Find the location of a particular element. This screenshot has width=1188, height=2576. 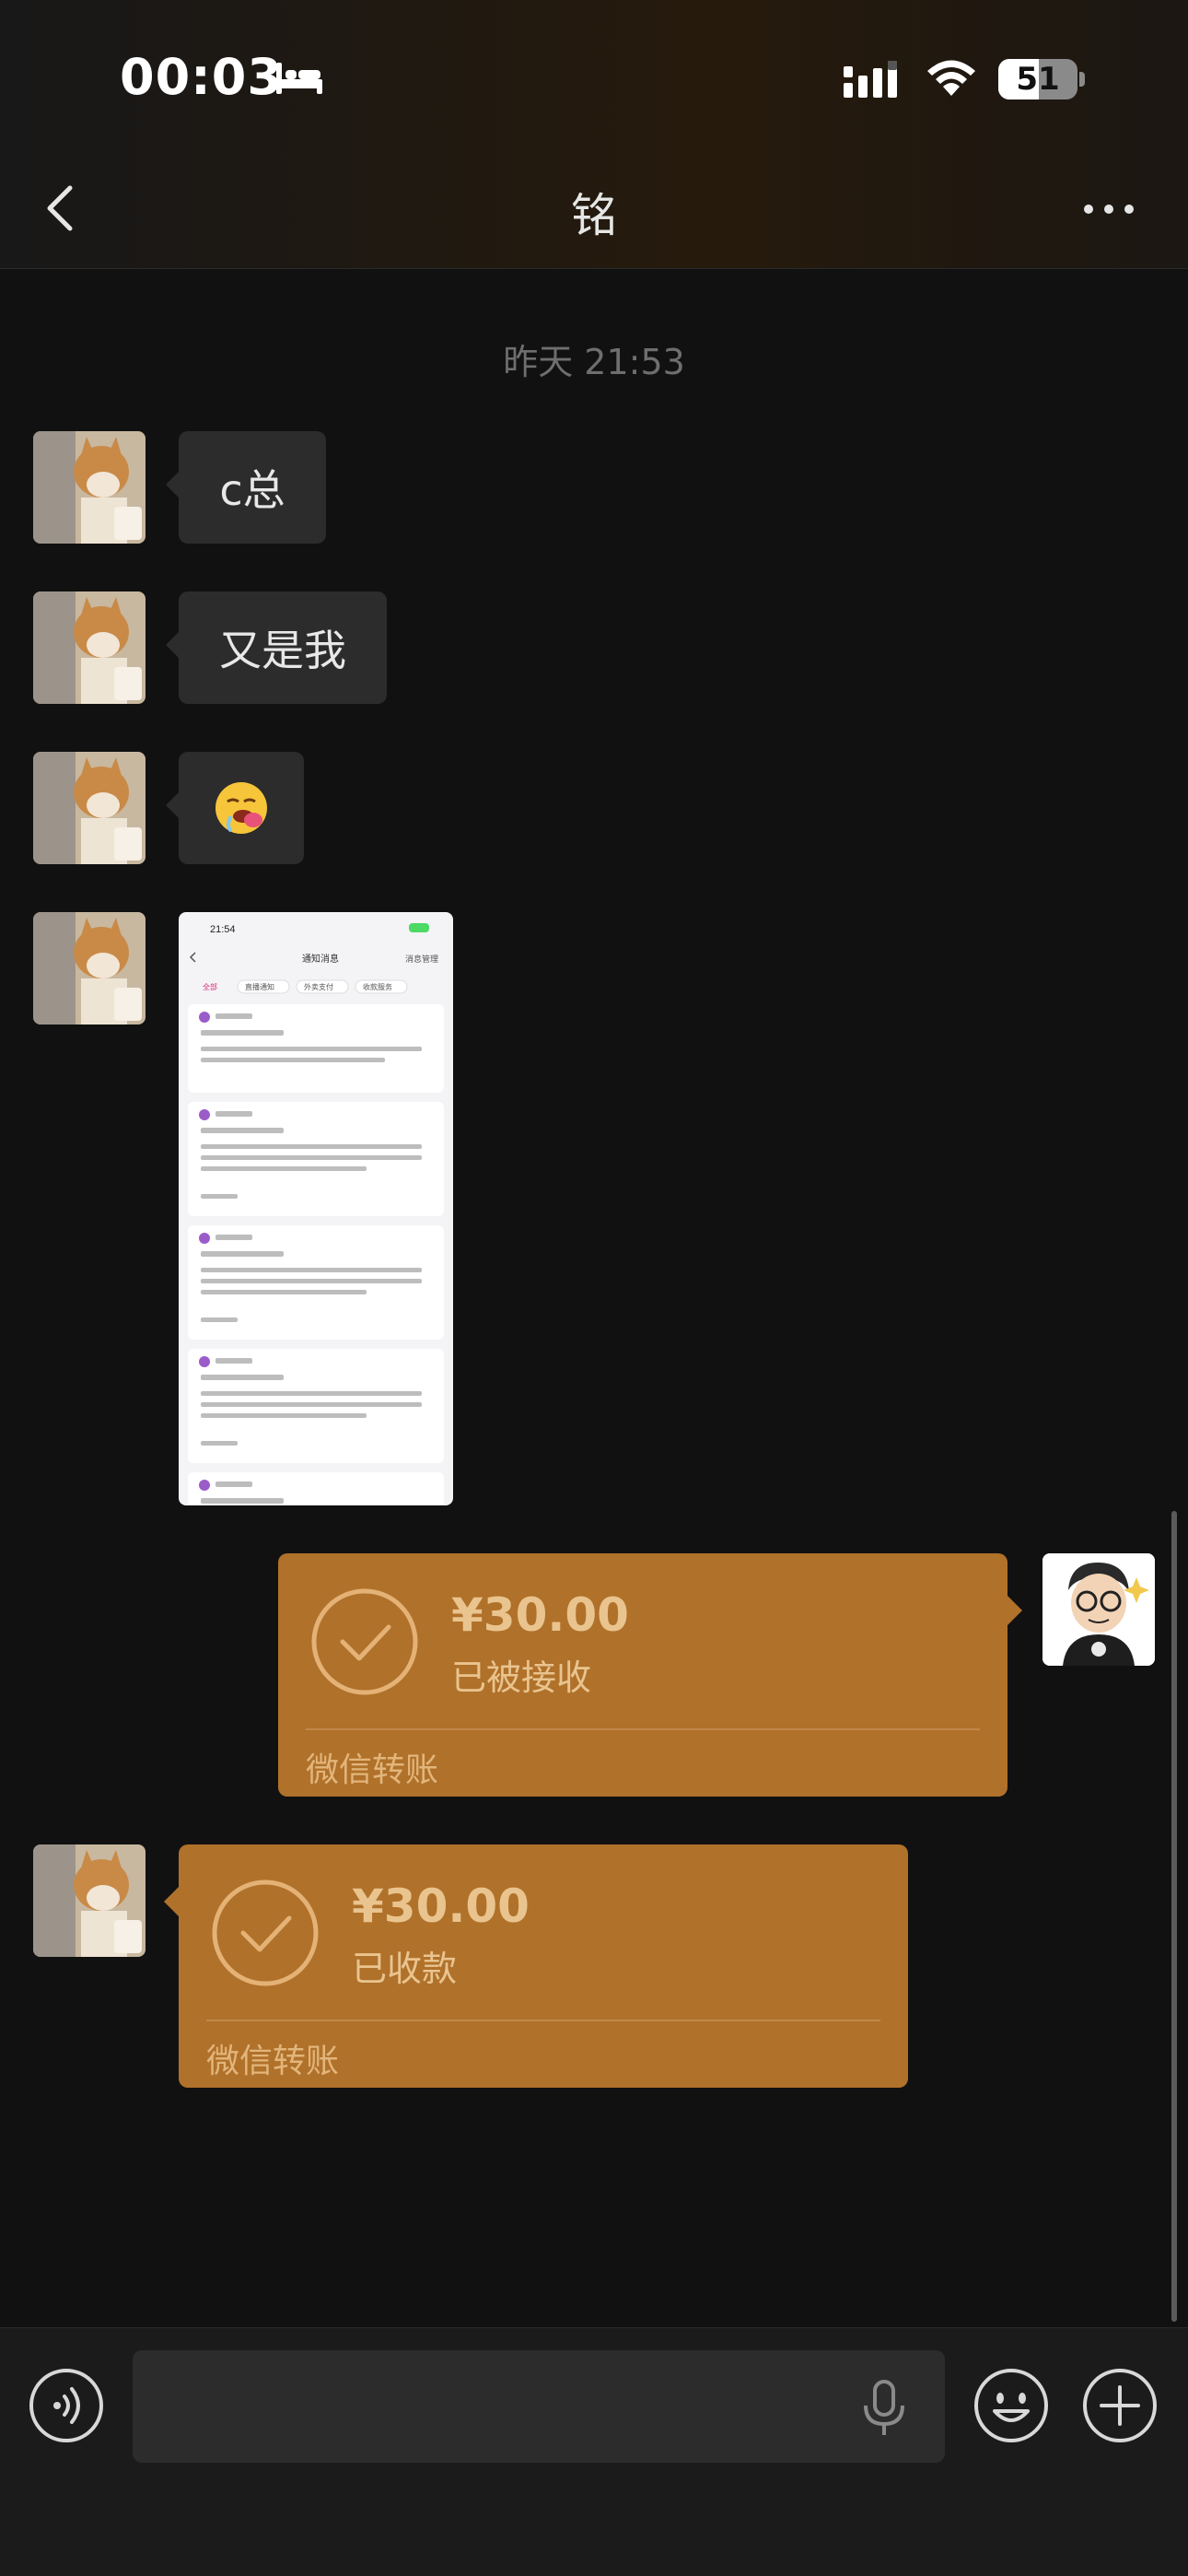

transfer-card-received: ¥30.00 已收款 微信转账 is located at coordinates (536, 1966).